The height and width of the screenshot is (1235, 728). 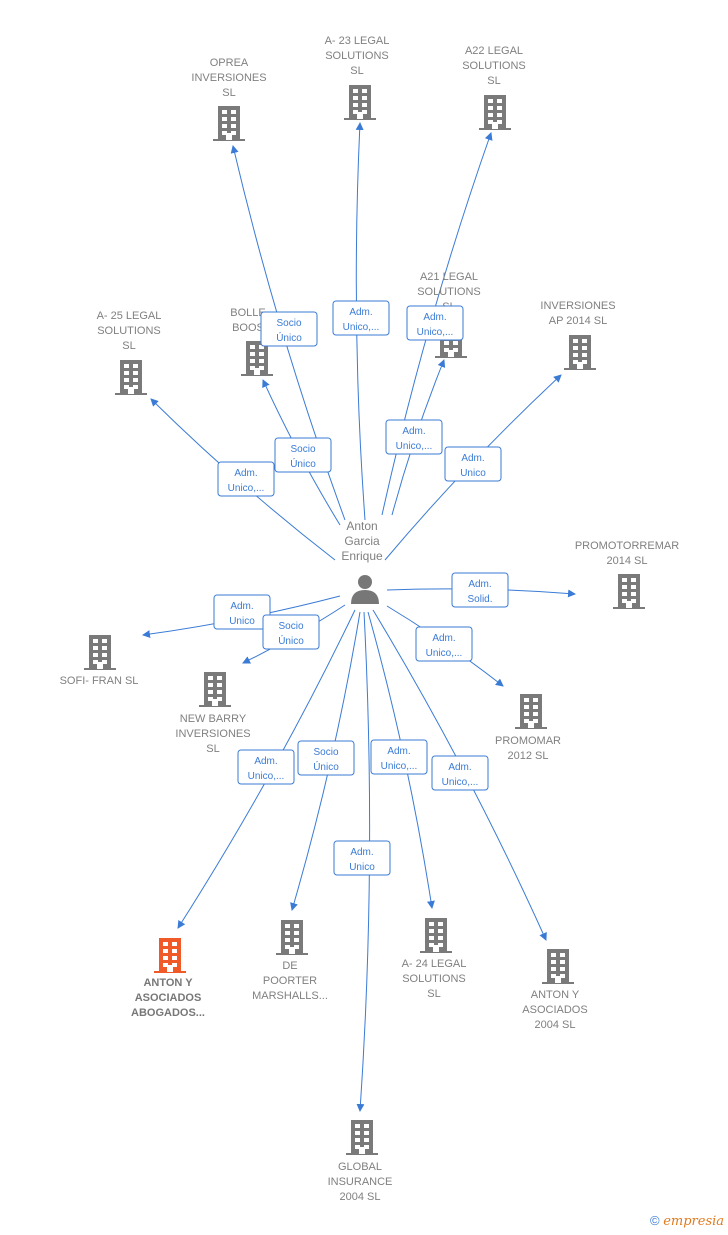 I want to click on company-node-a22: A22 LEGAL SOLUTIONS SL, so click(x=494, y=87).